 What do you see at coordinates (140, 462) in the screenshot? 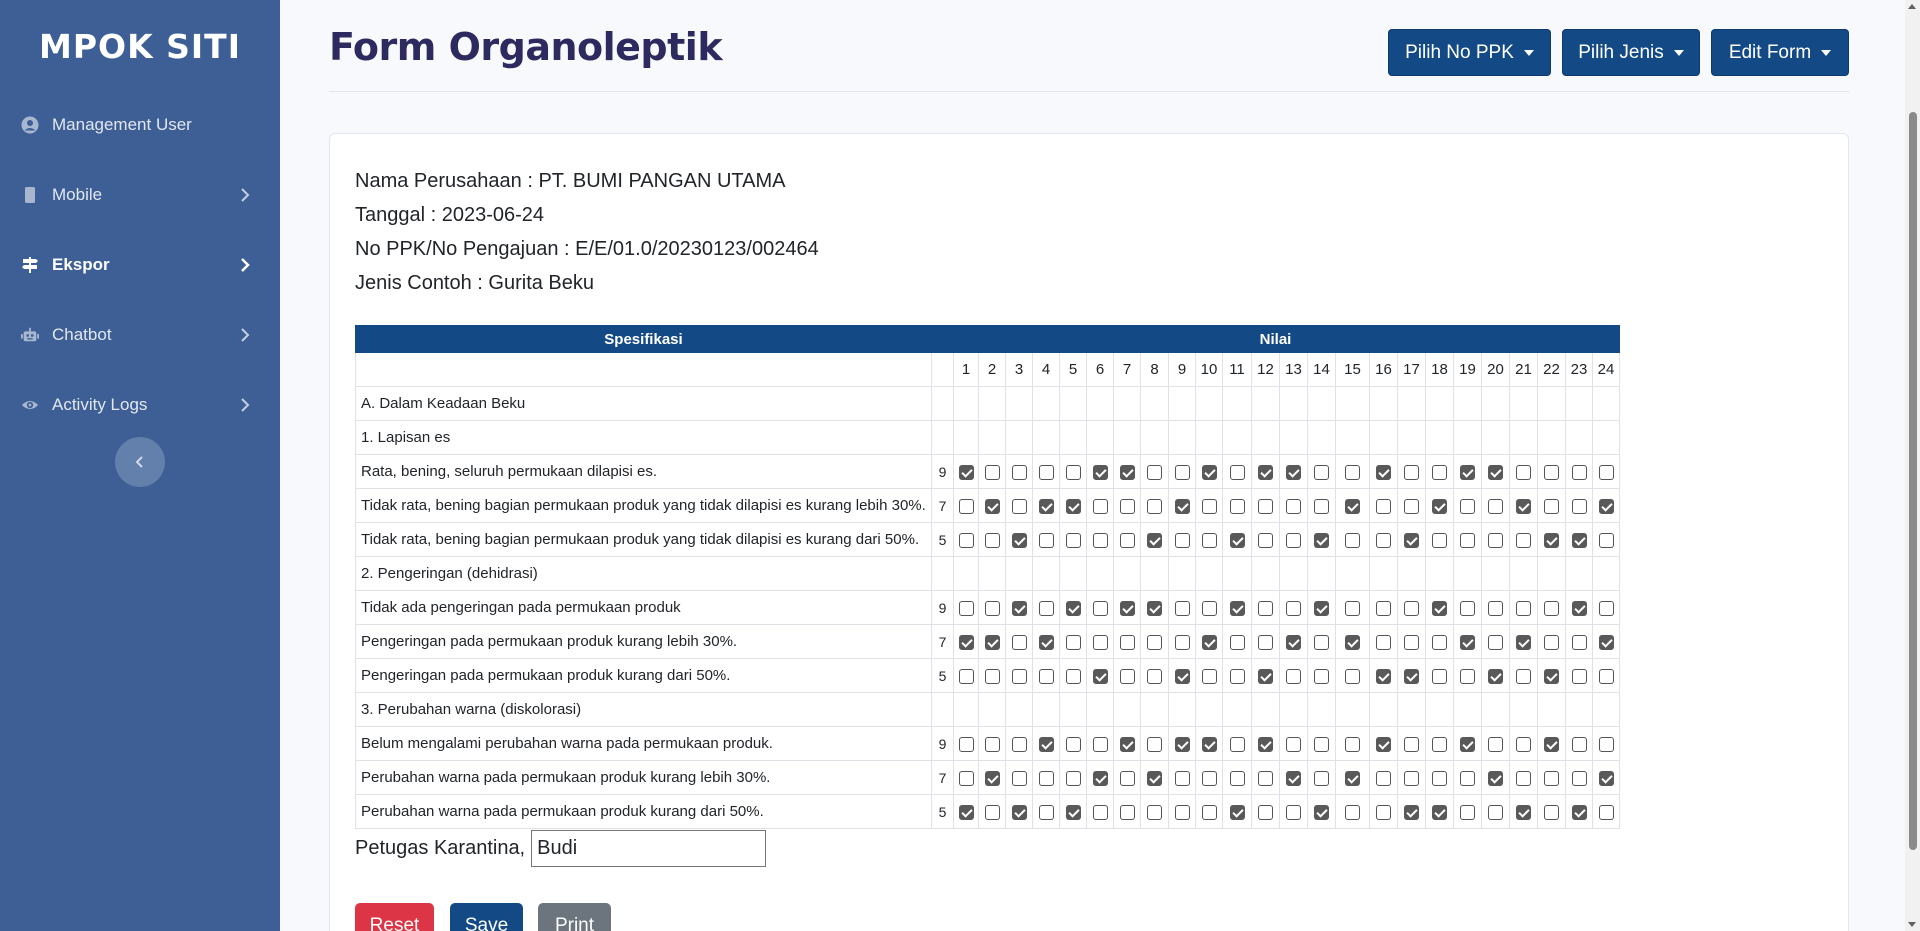
I see `sidebar-toggle-button` at bounding box center [140, 462].